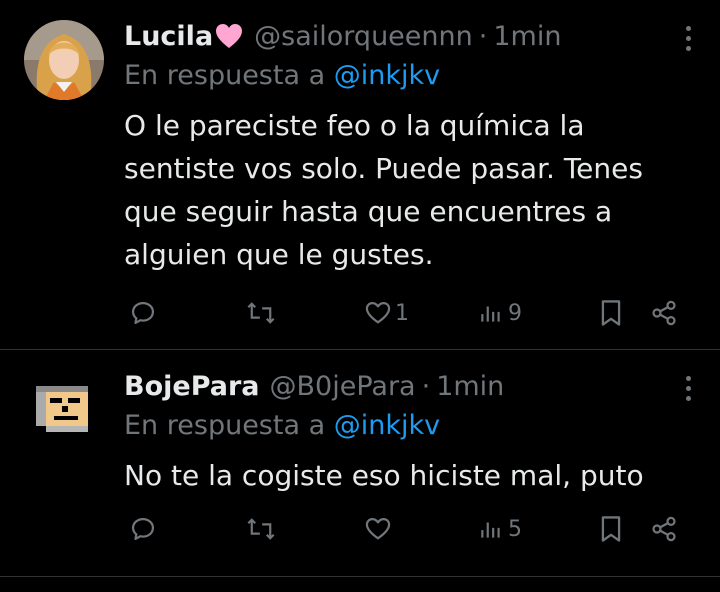 The width and height of the screenshot is (720, 592). Describe the element at coordinates (384, 475) in the screenshot. I see `tweet-text: No te la cogiste eso hiciste mal, puto` at that location.